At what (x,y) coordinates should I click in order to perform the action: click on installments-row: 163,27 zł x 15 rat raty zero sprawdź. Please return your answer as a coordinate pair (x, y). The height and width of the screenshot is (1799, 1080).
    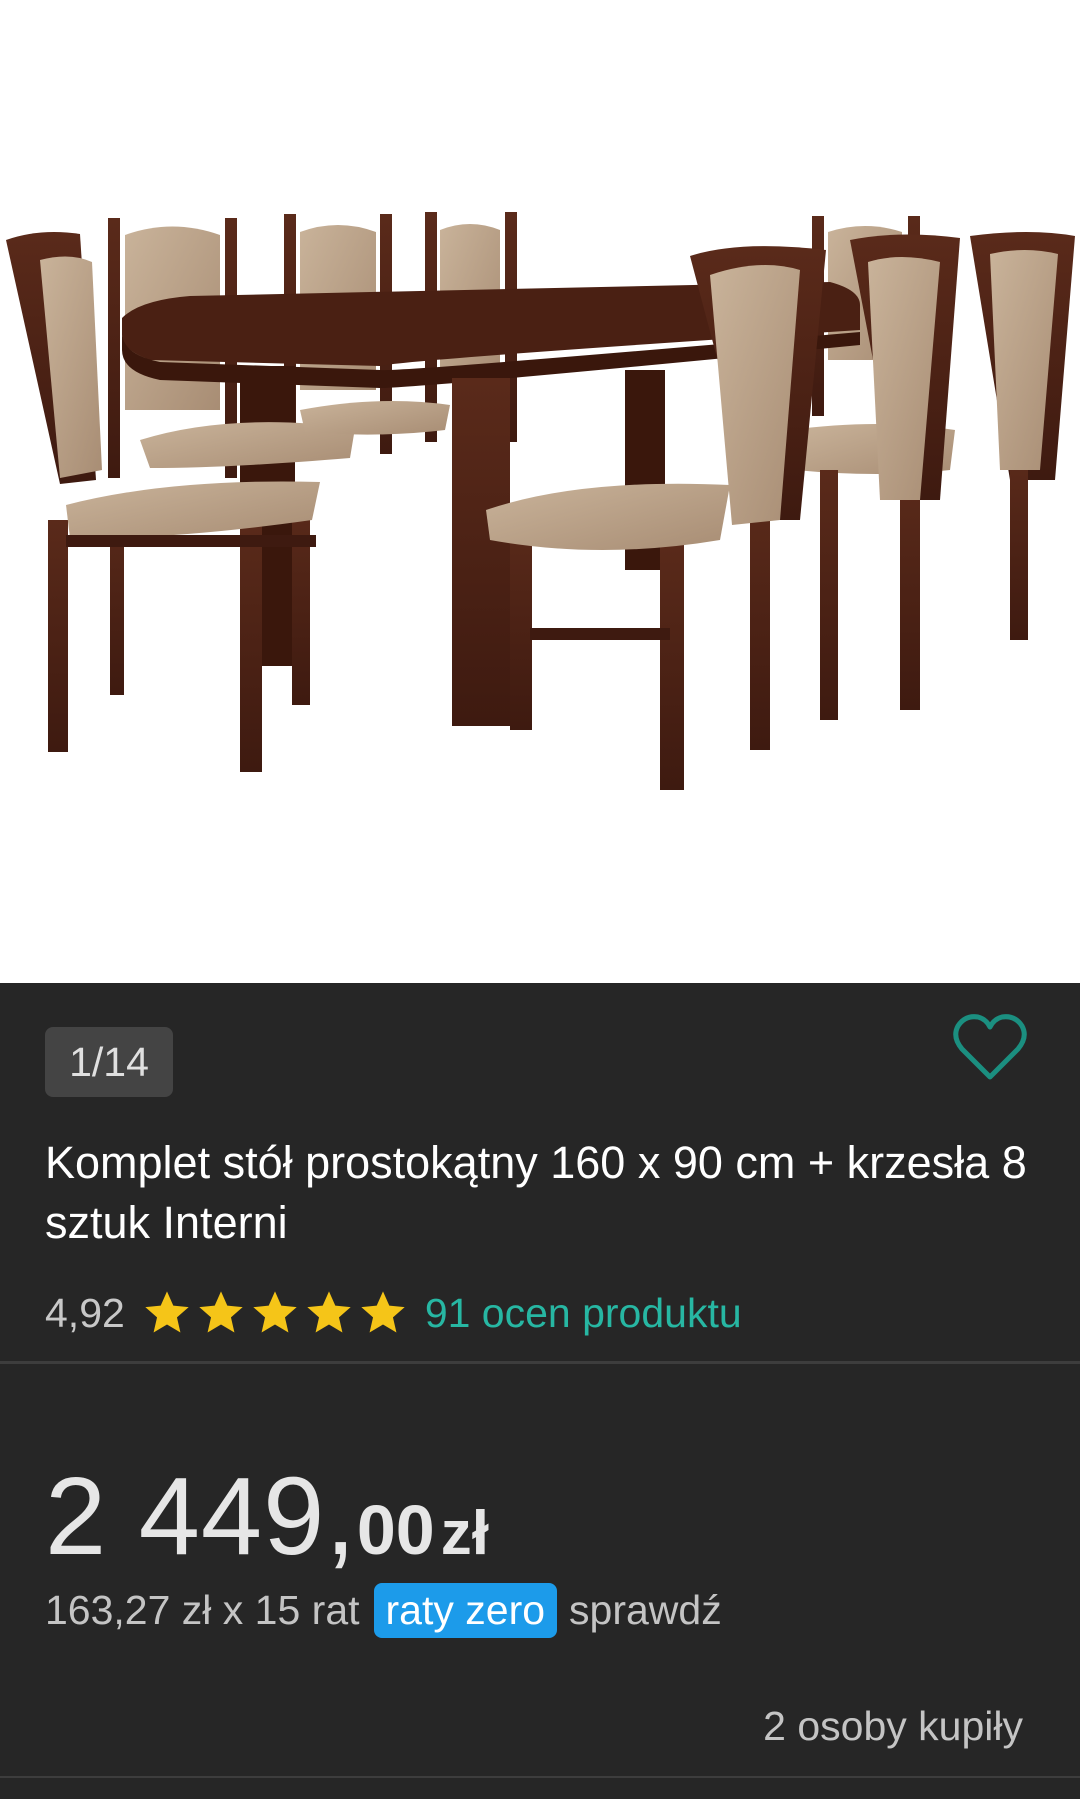
    Looking at the image, I should click on (383, 1610).